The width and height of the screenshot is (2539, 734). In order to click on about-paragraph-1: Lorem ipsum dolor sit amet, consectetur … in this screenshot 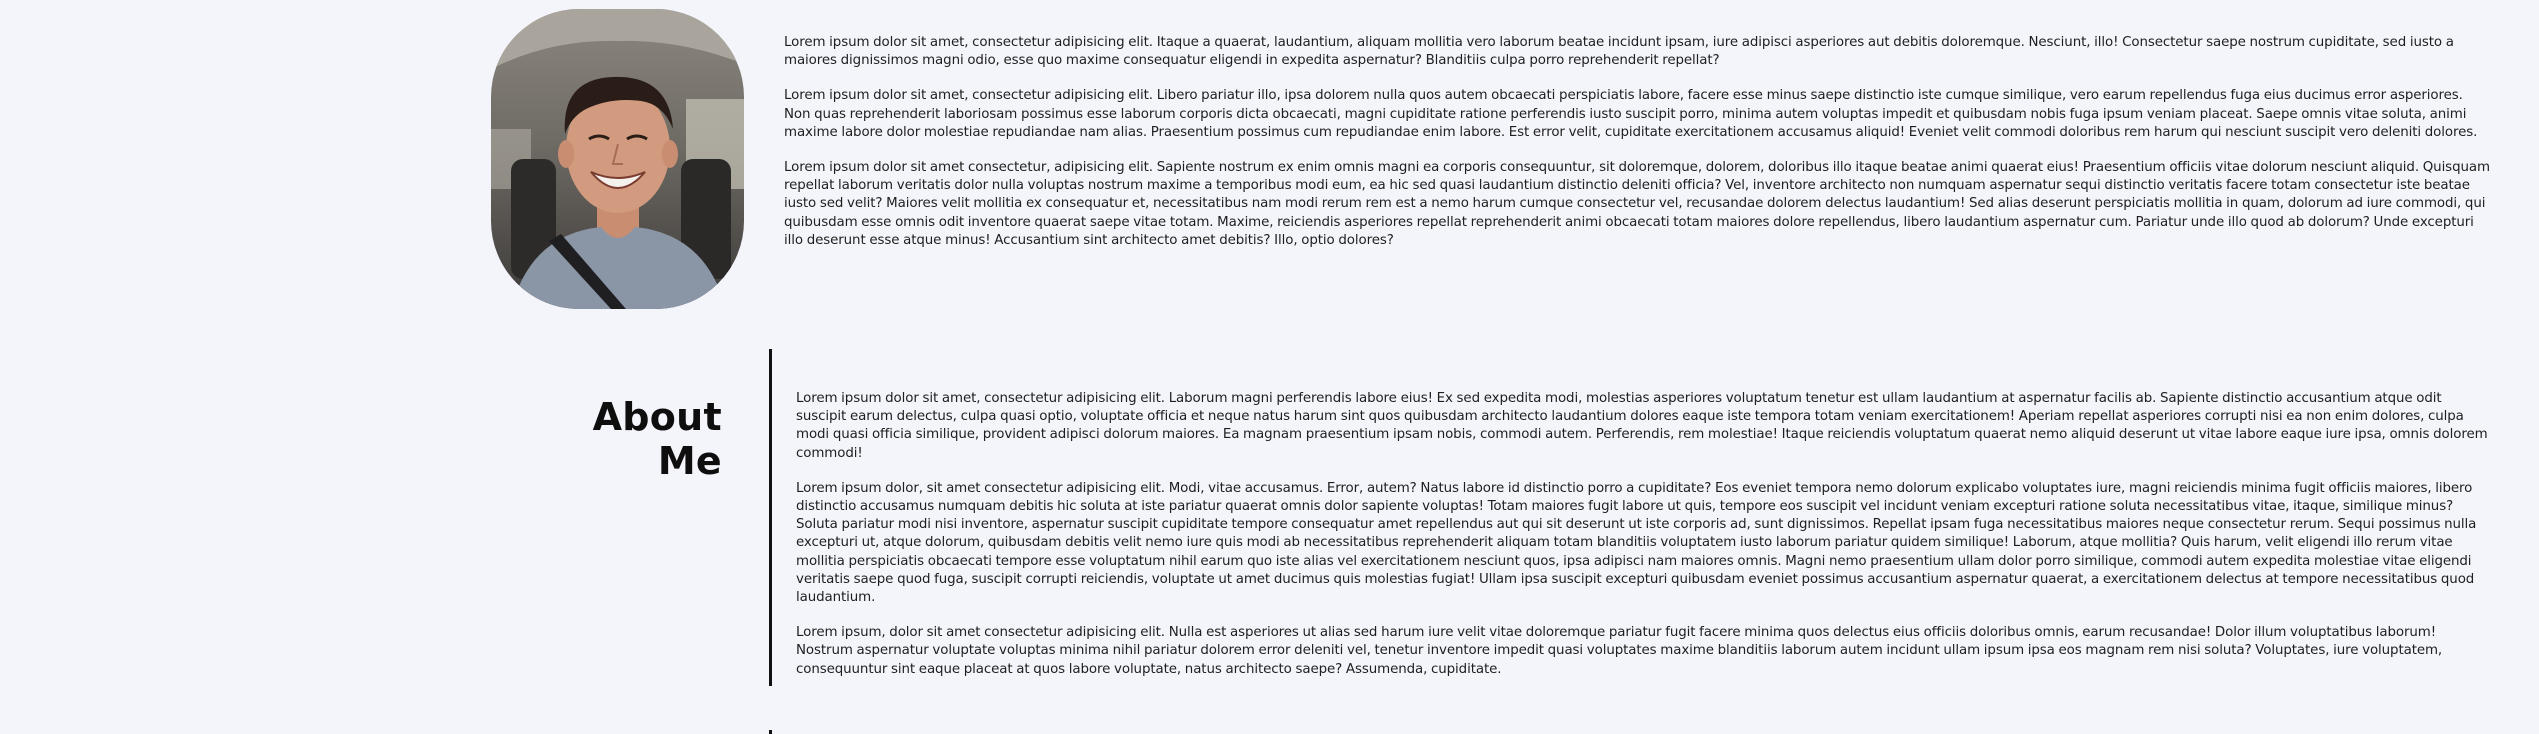, I will do `click(1642, 426)`.